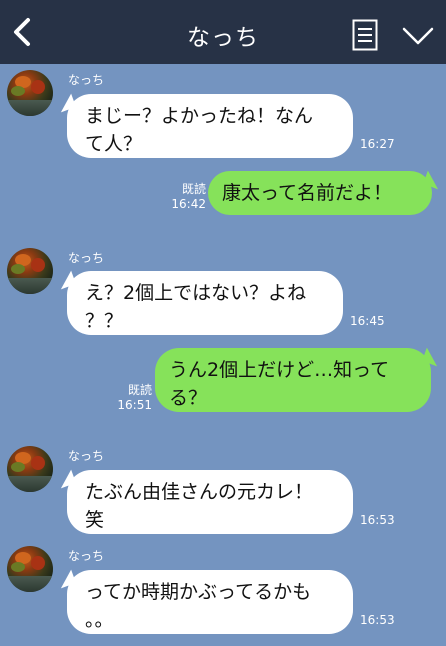  Describe the element at coordinates (188, 398) in the screenshot. I see `message-text: る？` at that location.